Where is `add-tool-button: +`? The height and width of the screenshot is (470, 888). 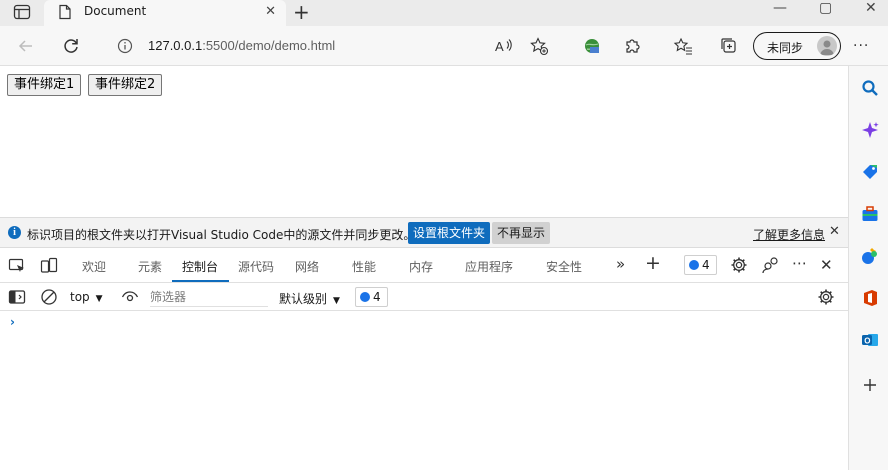 add-tool-button: + is located at coordinates (653, 263).